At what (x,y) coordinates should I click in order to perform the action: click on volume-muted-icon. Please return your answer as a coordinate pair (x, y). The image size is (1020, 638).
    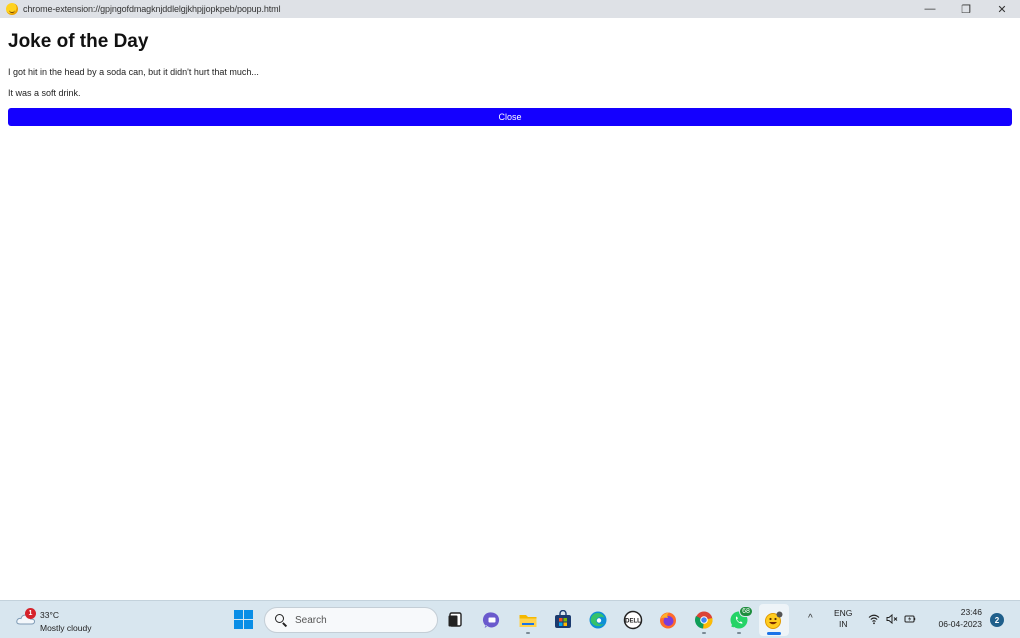
    Looking at the image, I should click on (892, 619).